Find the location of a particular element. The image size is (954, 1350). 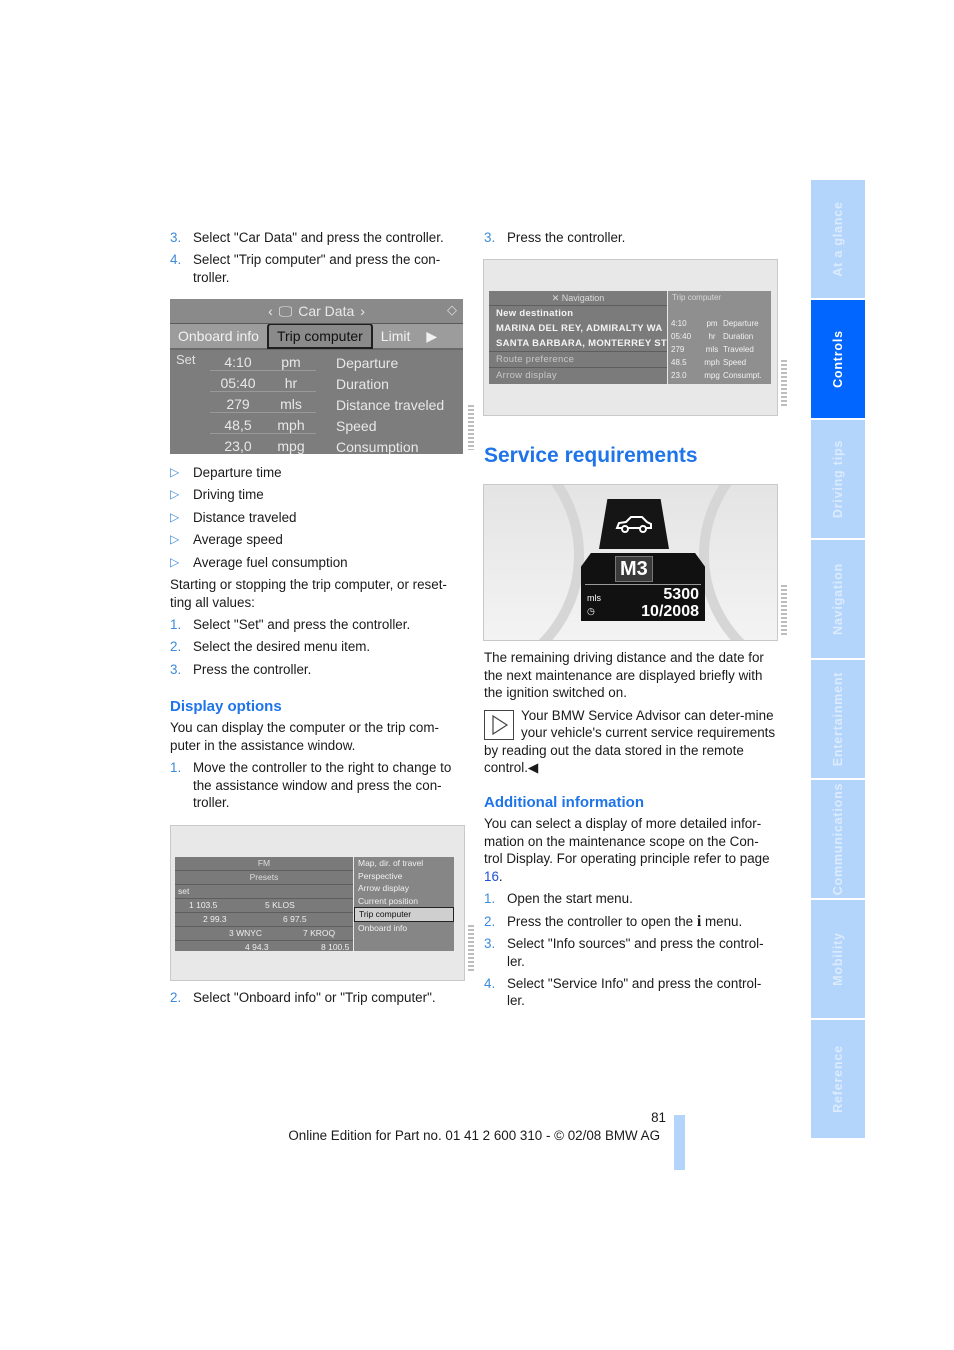

trip-row: 23,0 mpg Consumption is located at coordinates (316, 445).